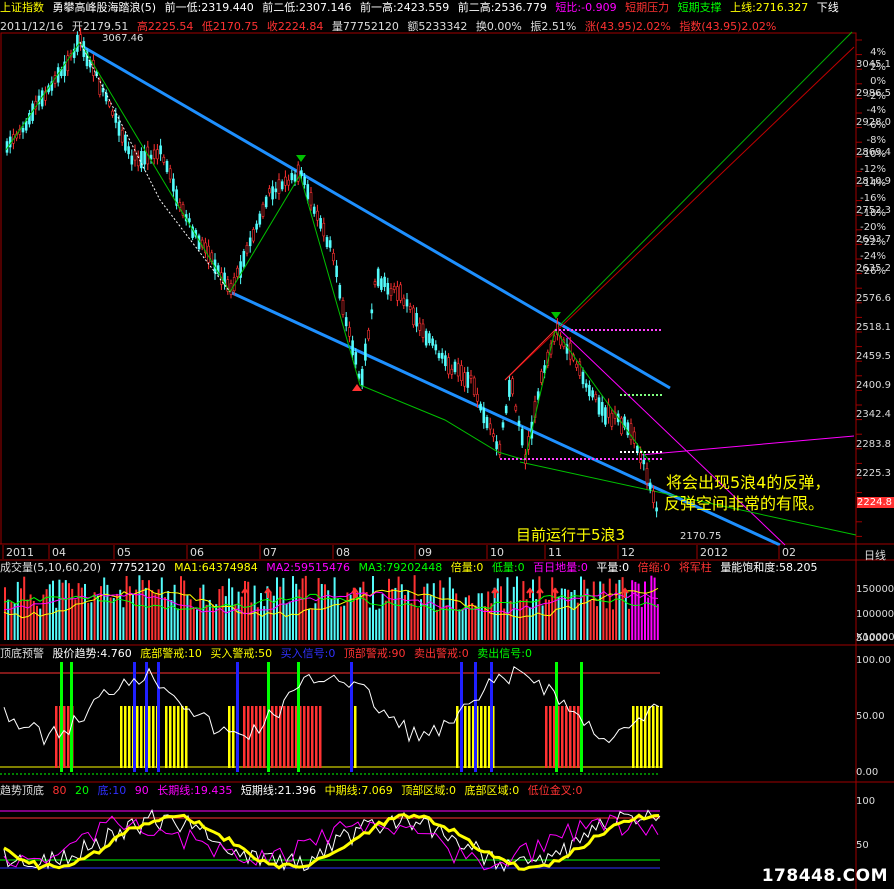 The width and height of the screenshot is (894, 889). I want to click on watermark: 178448.COM, so click(824, 876).